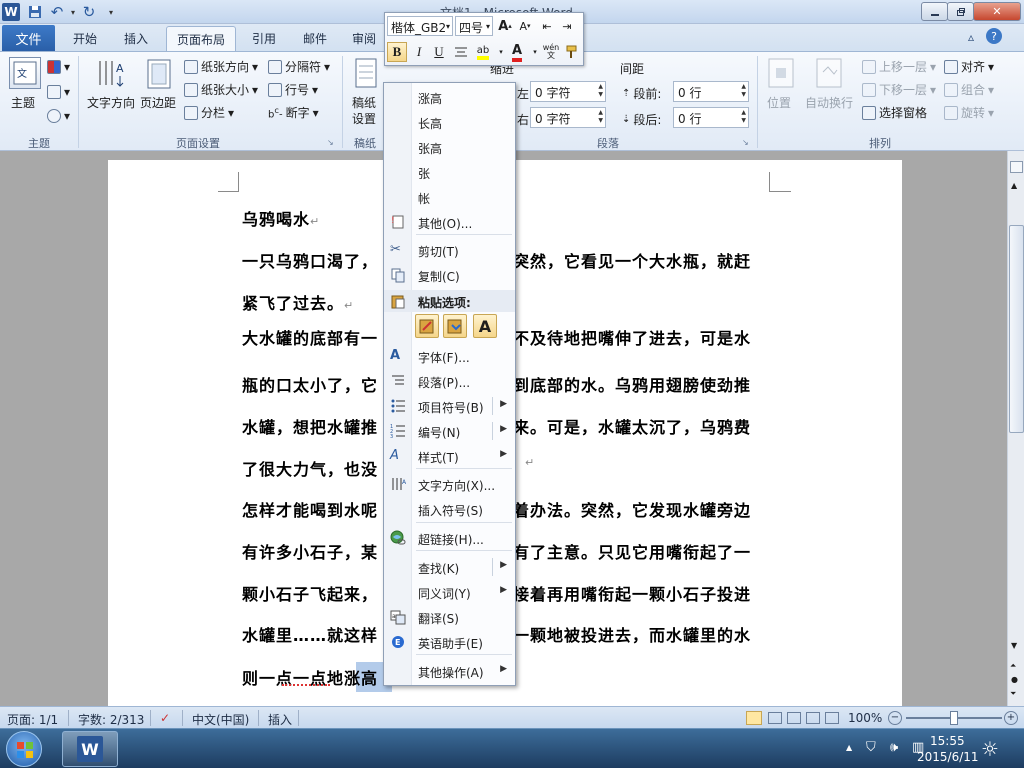 This screenshot has width=1024, height=768. What do you see at coordinates (894, 112) in the screenshot?
I see `selection-pane-button: 选择窗格` at bounding box center [894, 112].